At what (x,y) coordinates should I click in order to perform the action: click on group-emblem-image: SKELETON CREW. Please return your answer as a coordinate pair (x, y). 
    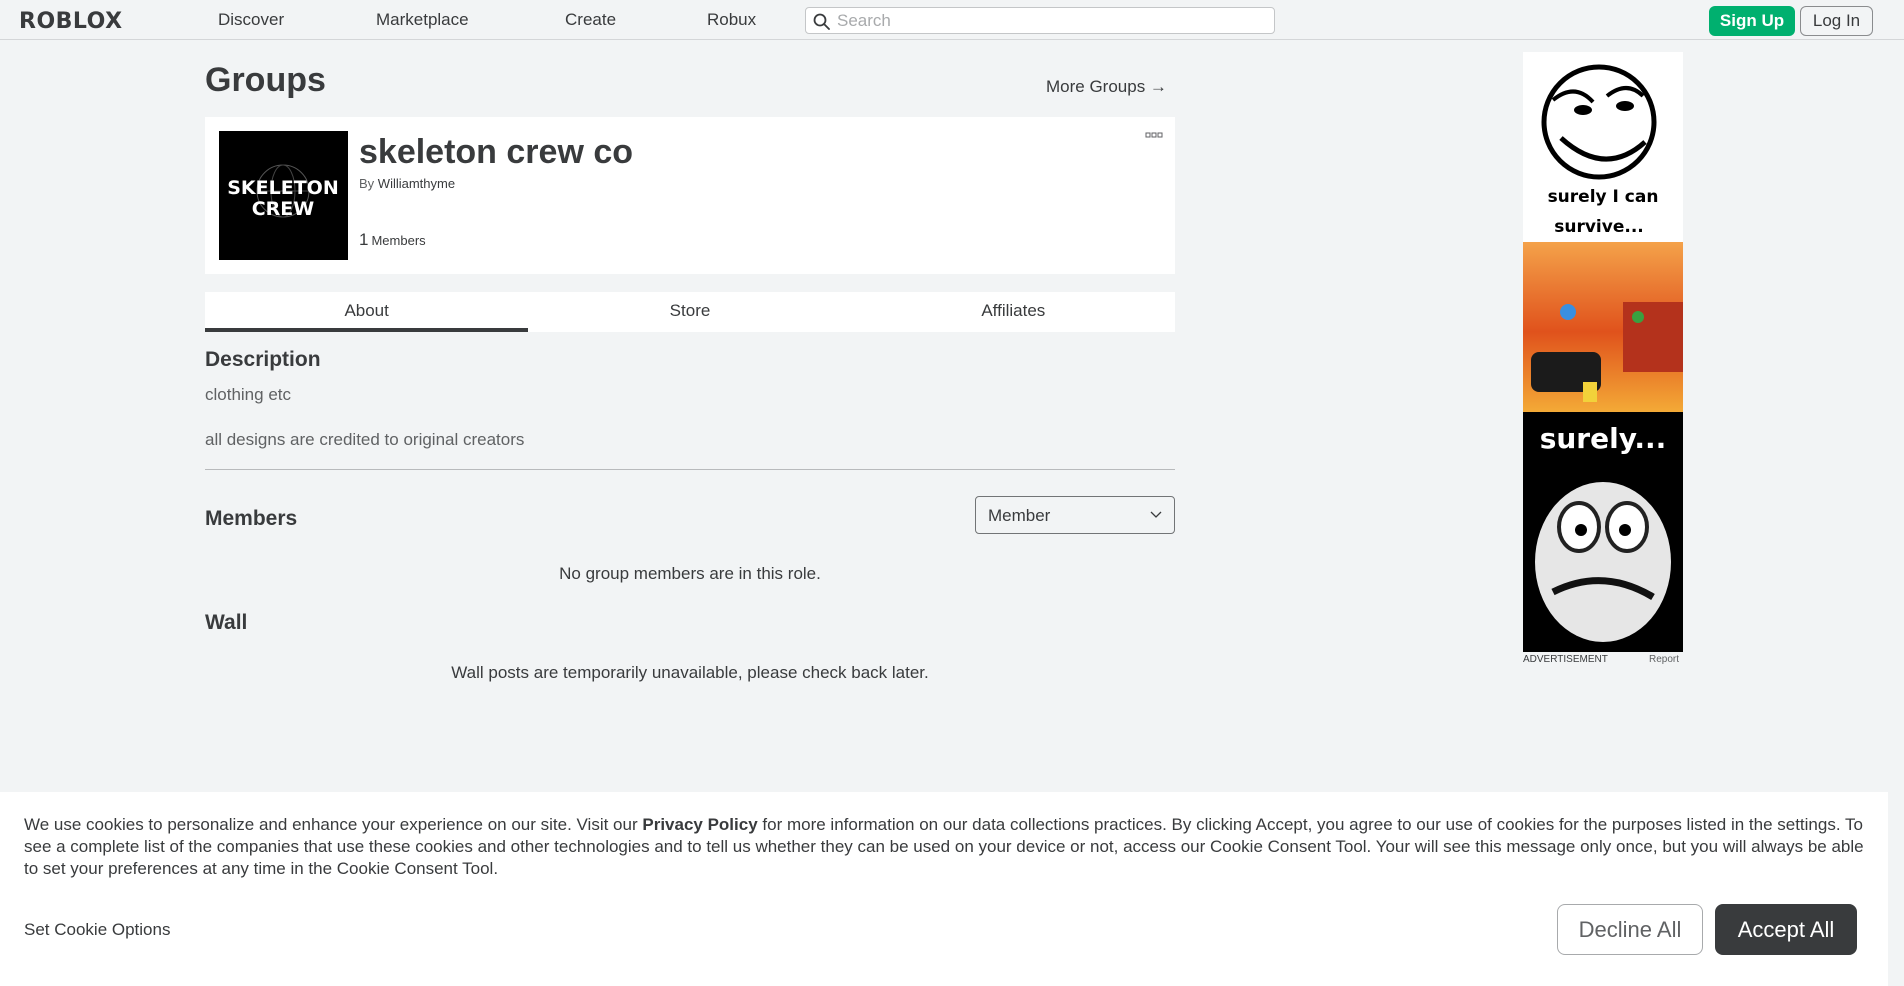
    Looking at the image, I should click on (283, 195).